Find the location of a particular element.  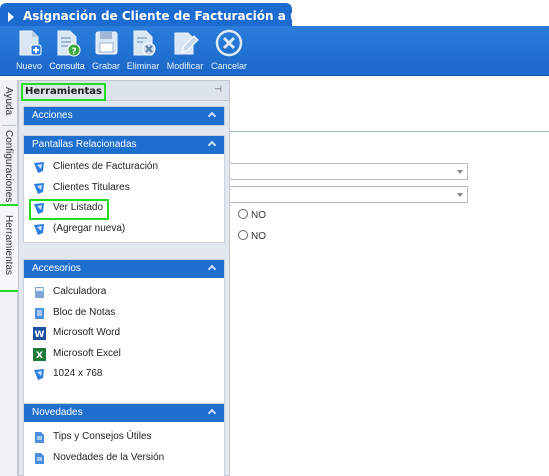

section-header: Novedades is located at coordinates (124, 413).